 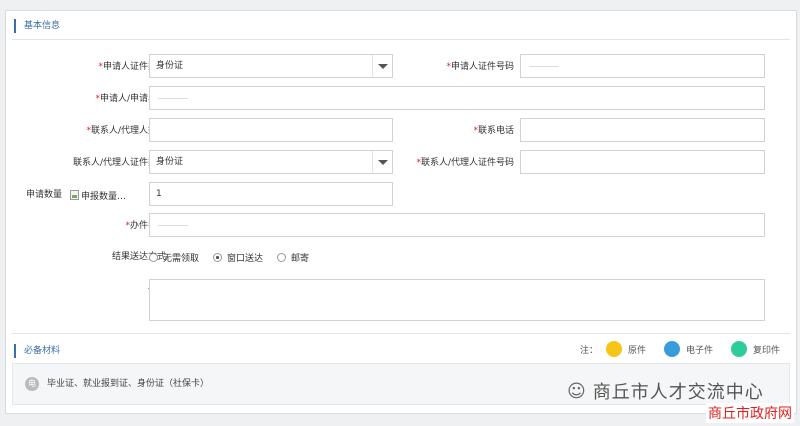 What do you see at coordinates (465, 163) in the screenshot?
I see `contact-id-number-label: *联系人/代理人证件号码` at bounding box center [465, 163].